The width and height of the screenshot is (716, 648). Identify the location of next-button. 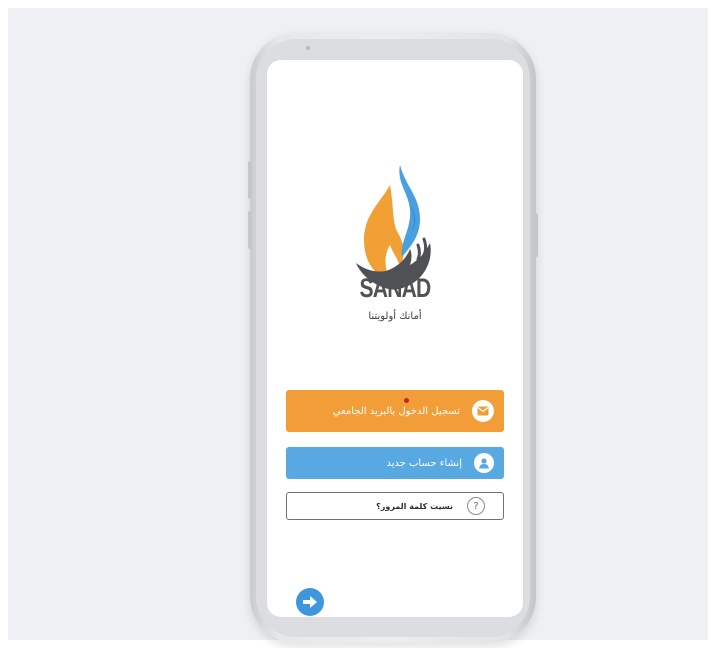
(310, 602).